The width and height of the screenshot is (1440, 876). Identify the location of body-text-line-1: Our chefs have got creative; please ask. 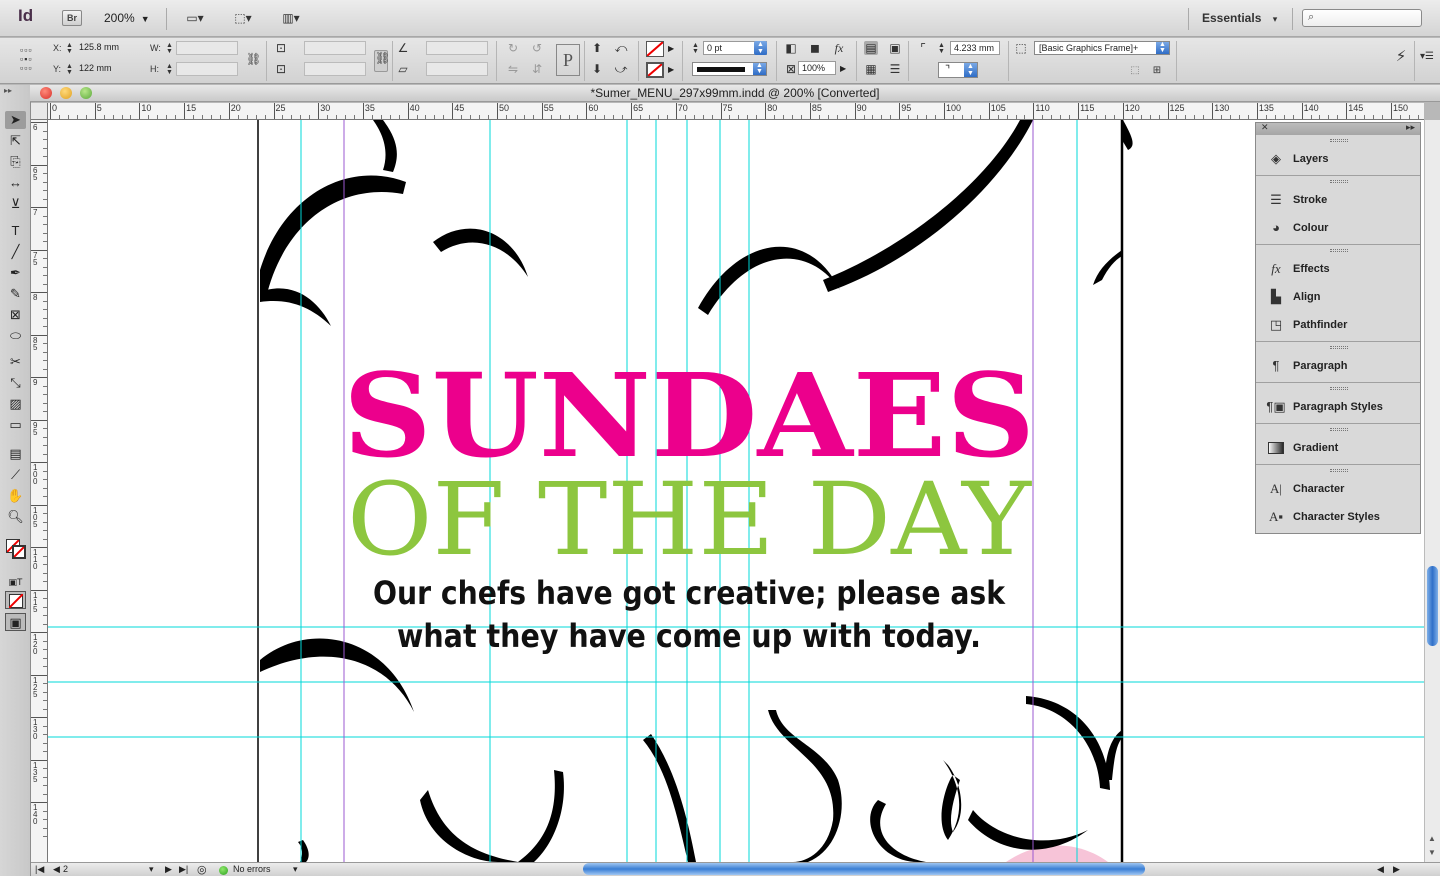
(689, 593).